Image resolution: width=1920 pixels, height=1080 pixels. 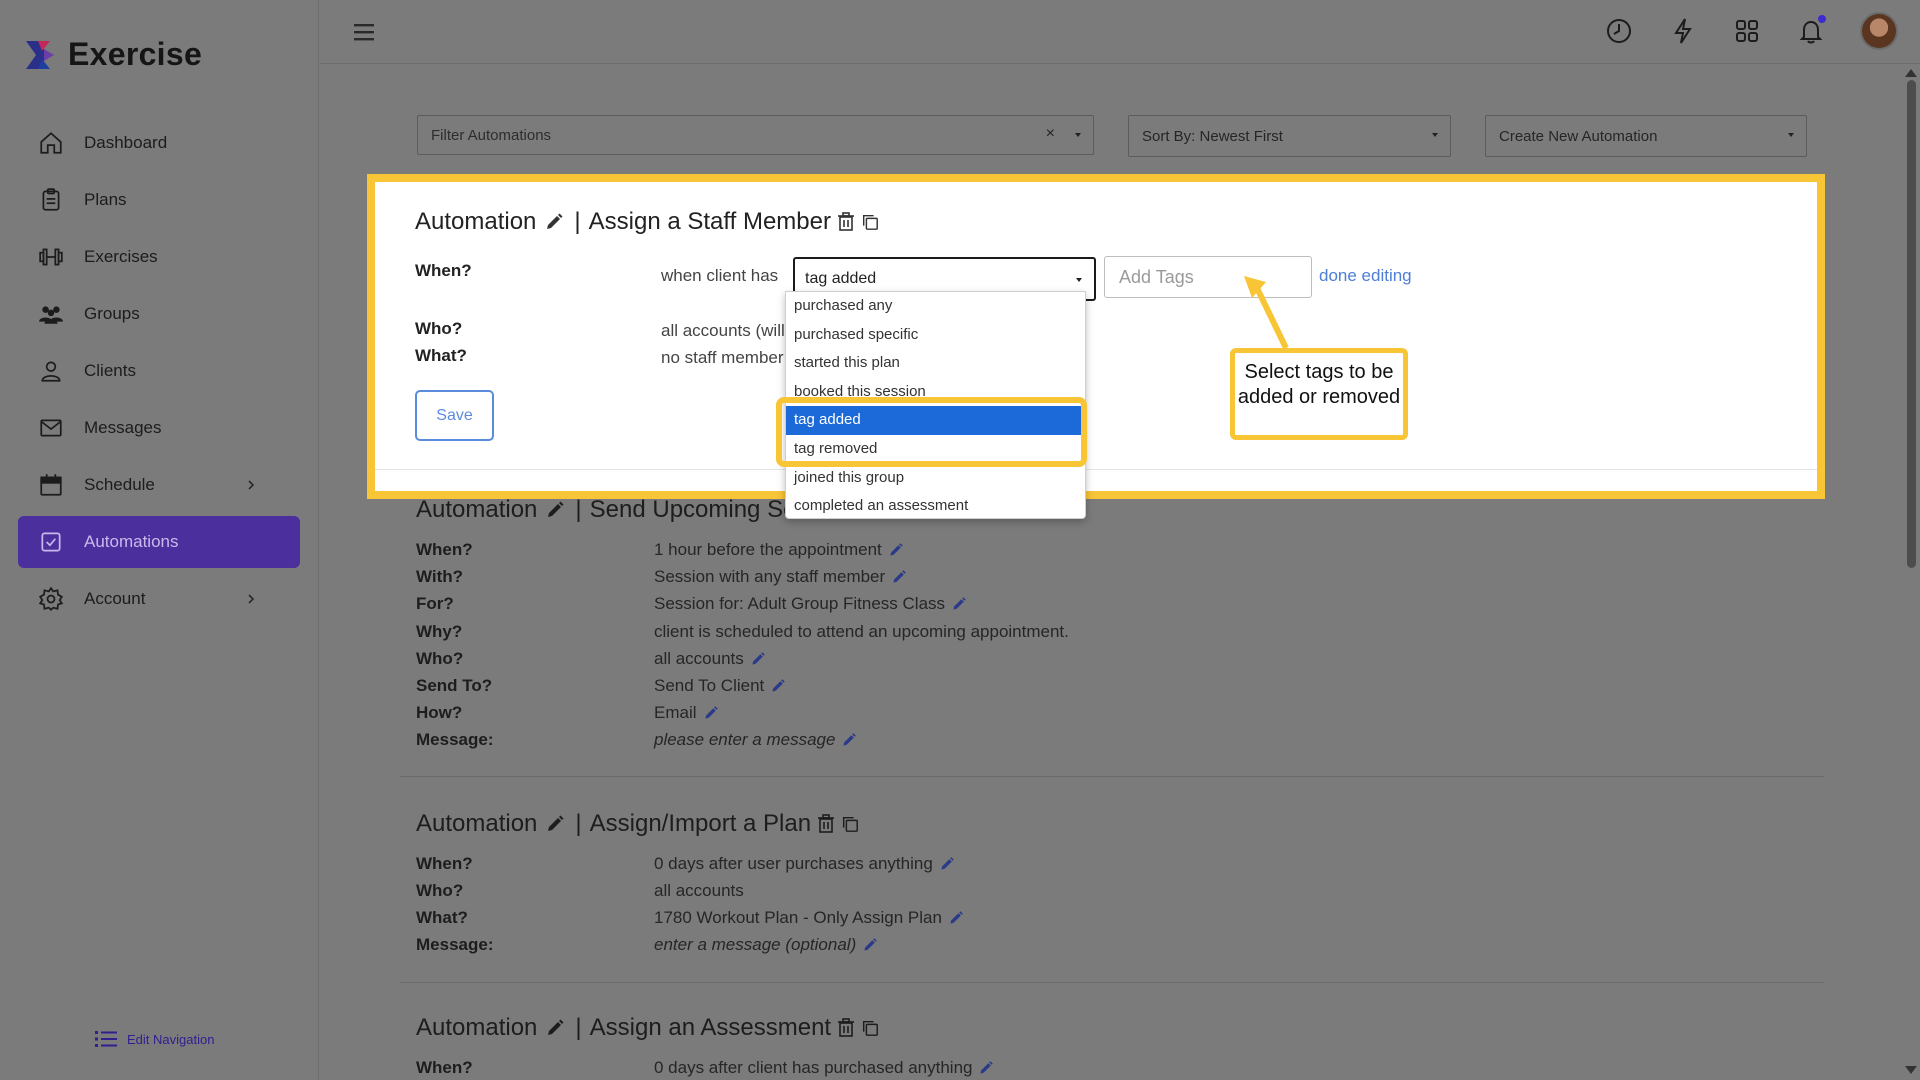 I want to click on row-value-text: Email, so click(x=675, y=713).